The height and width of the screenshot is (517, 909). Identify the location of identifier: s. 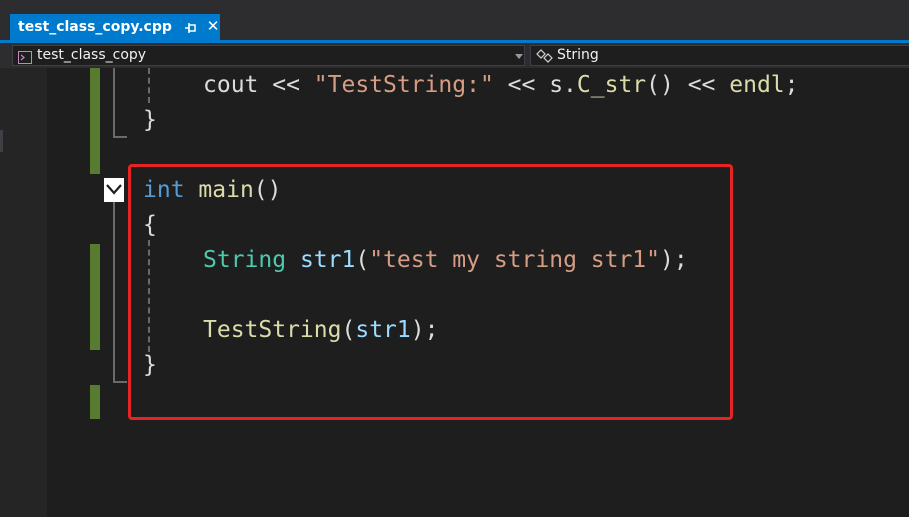
(556, 85).